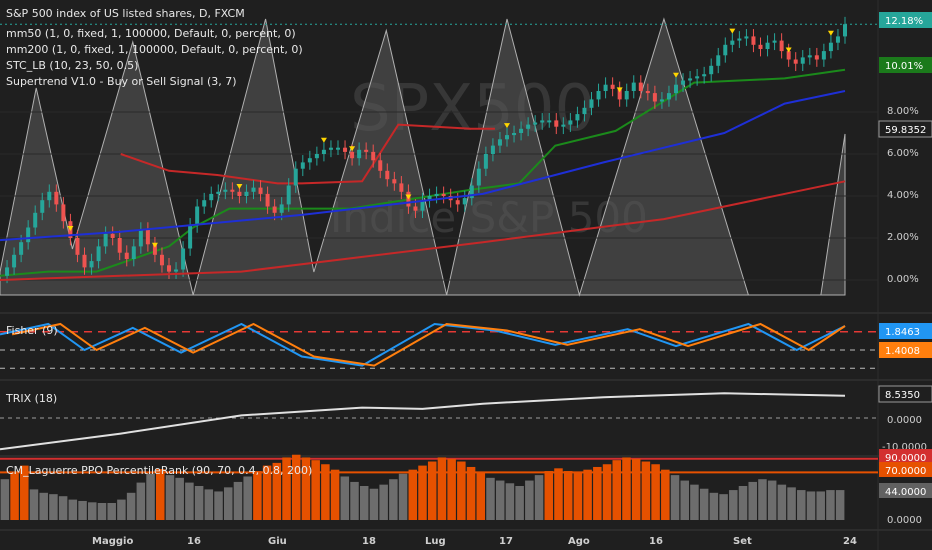 This screenshot has width=932, height=550. What do you see at coordinates (903, 237) in the screenshot?
I see `y-tick: 2.00%` at bounding box center [903, 237].